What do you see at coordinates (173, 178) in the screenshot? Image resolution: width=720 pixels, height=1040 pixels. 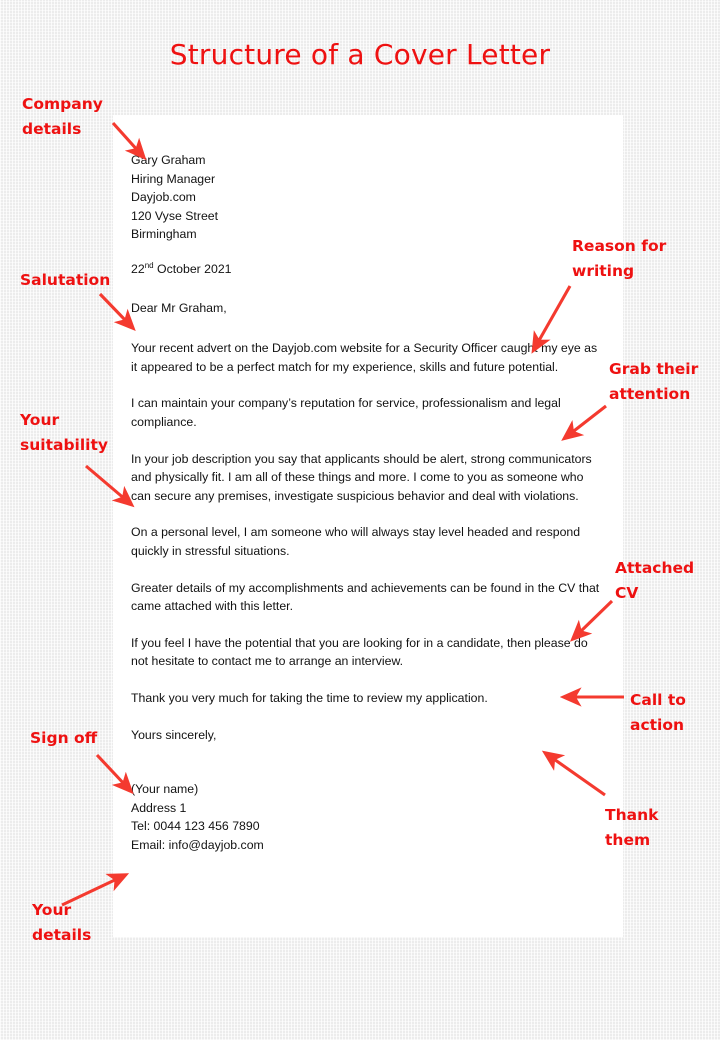 I see `recipient-job-title: Hiring Manager` at bounding box center [173, 178].